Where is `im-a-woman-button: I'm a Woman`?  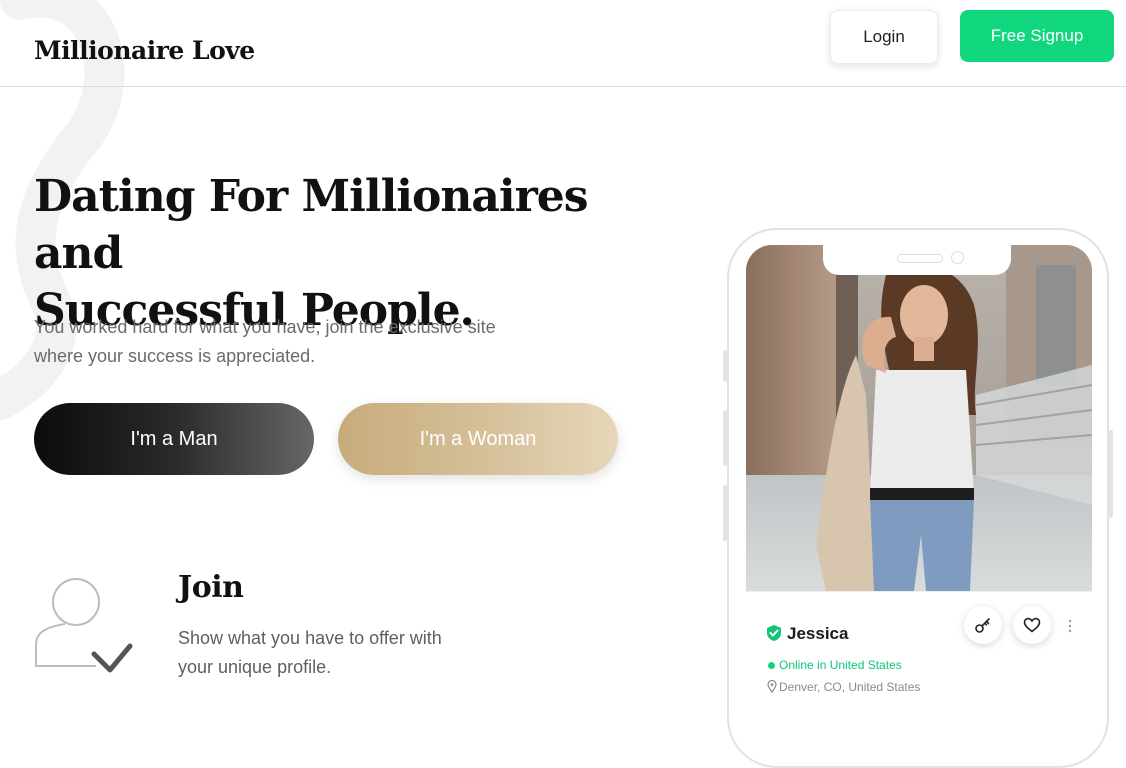 im-a-woman-button: I'm a Woman is located at coordinates (478, 439).